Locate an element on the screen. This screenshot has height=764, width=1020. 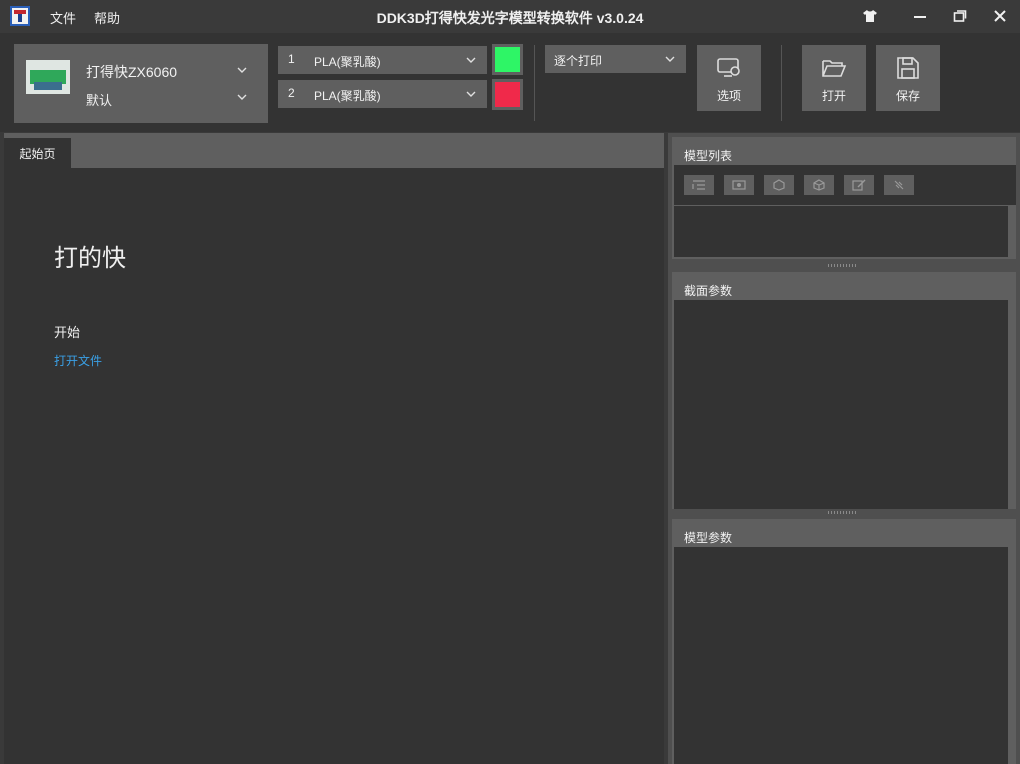
save-label: 保存 is located at coordinates (907, 96).